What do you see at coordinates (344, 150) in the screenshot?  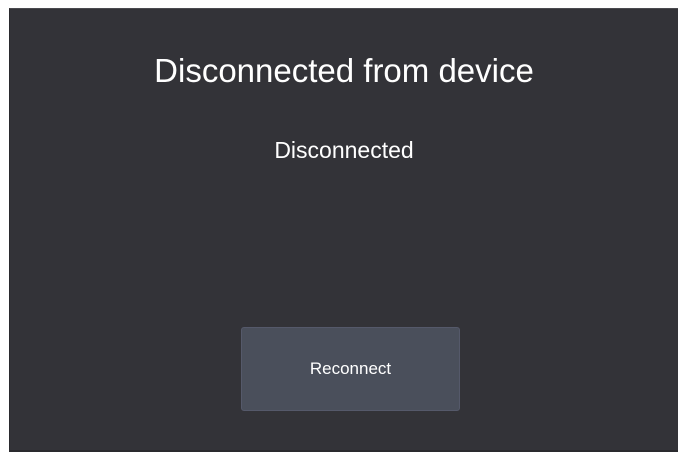 I see `connection-status-text: Disconnected` at bounding box center [344, 150].